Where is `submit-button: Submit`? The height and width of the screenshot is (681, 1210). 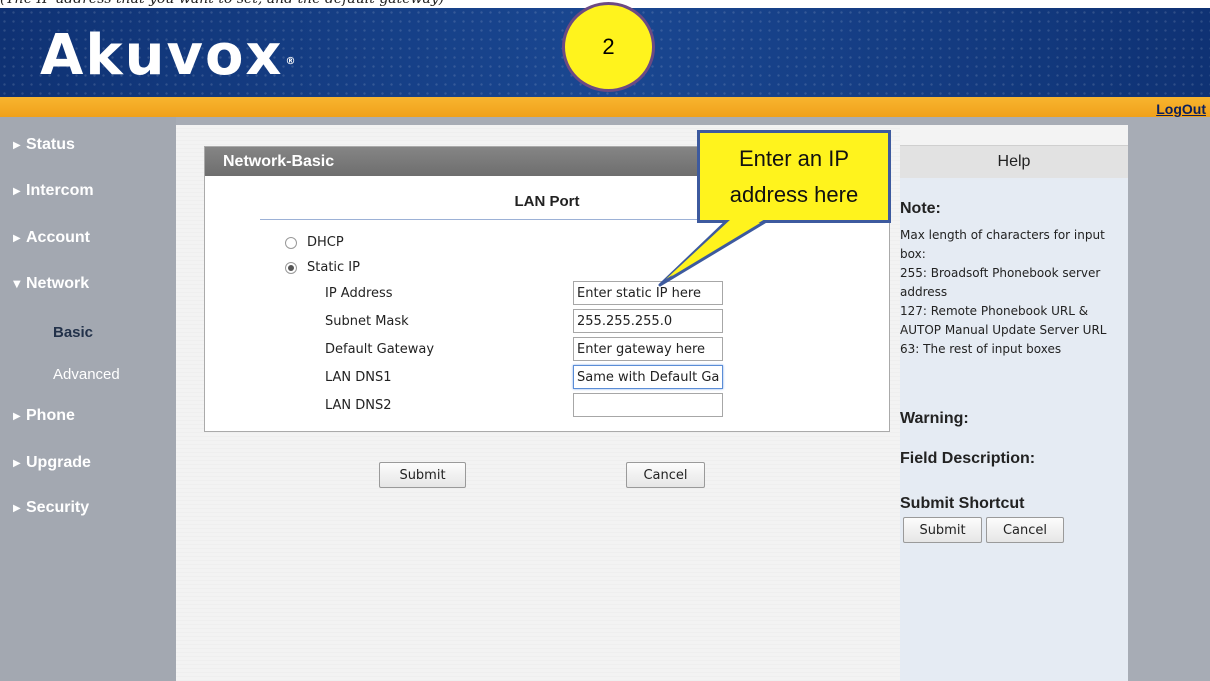 submit-button: Submit is located at coordinates (422, 475).